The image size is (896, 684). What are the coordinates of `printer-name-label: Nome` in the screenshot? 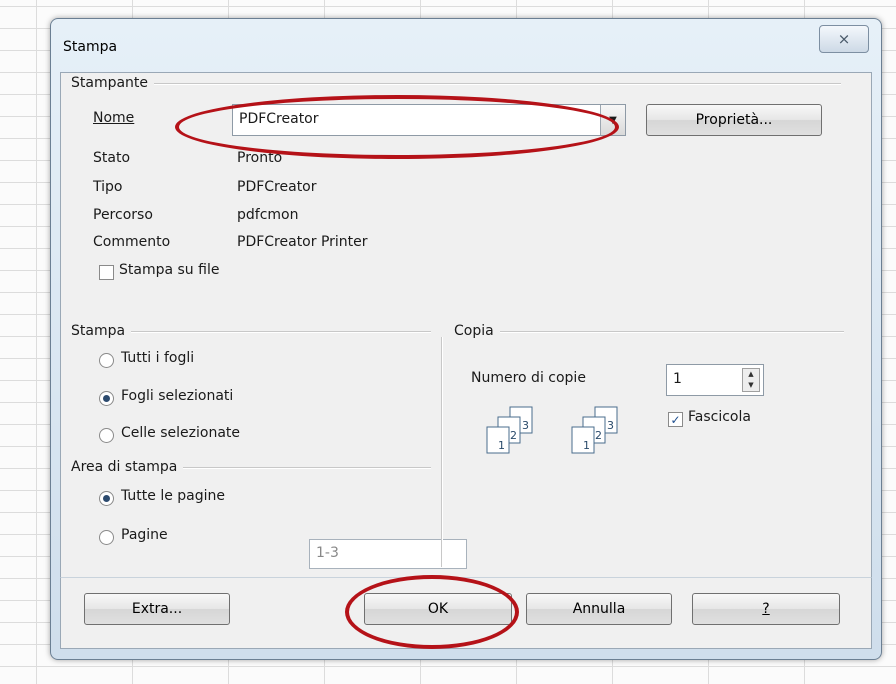 It's located at (114, 118).